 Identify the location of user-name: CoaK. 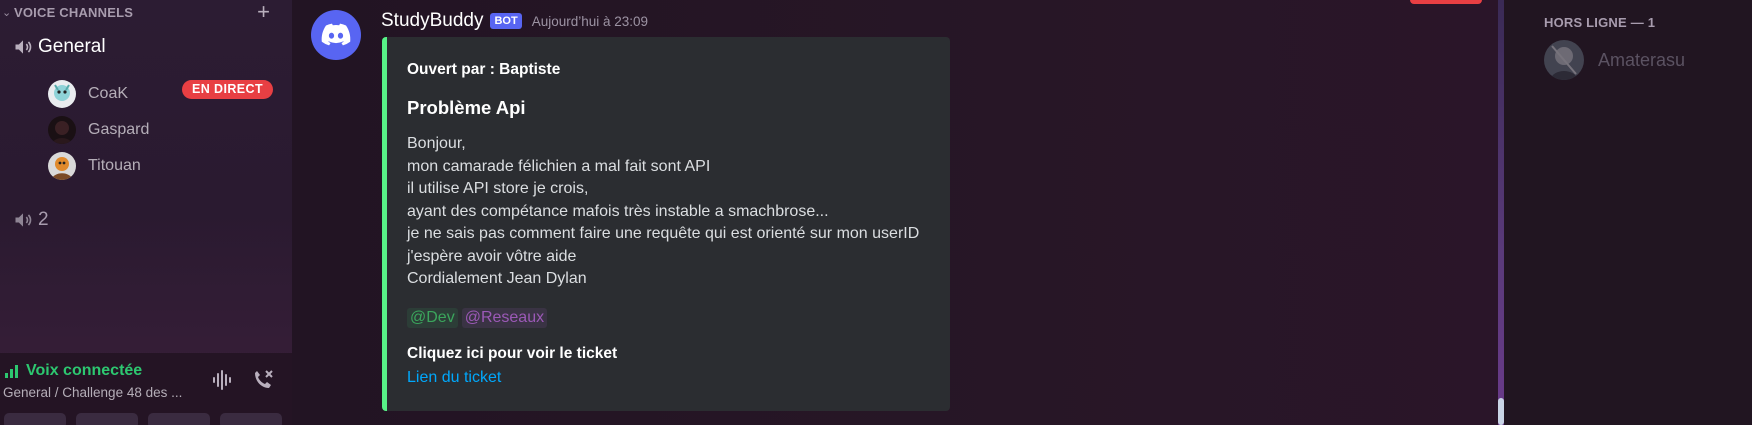
(108, 93).